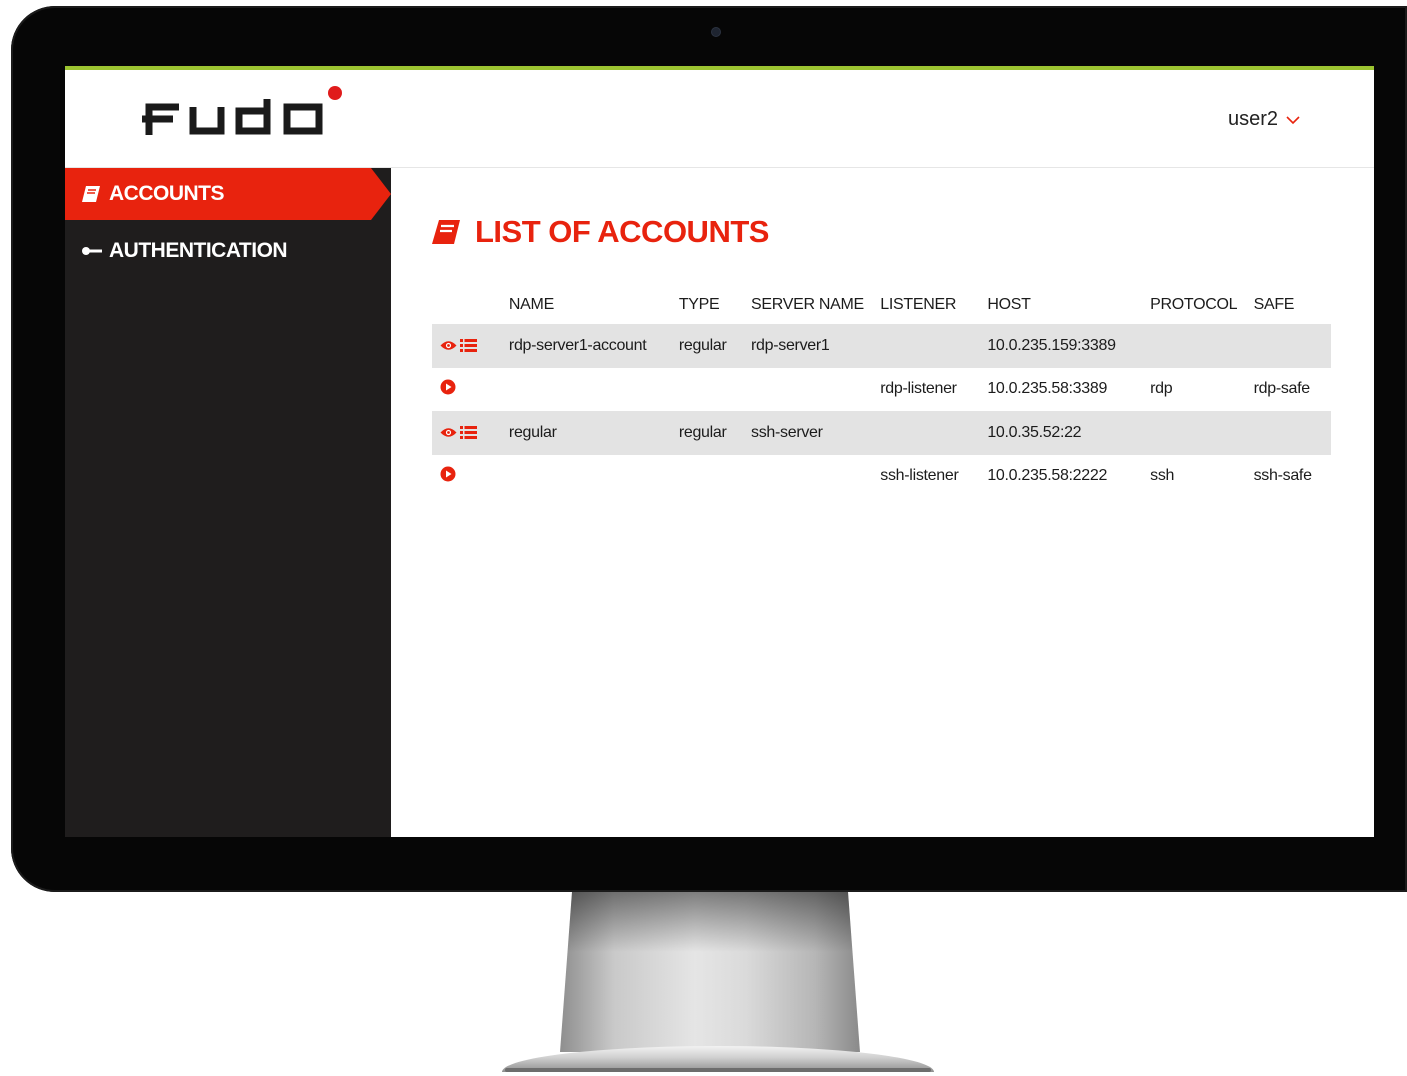  I want to click on sidebar-item-authentication: AUTHENTICATION, so click(228, 251).